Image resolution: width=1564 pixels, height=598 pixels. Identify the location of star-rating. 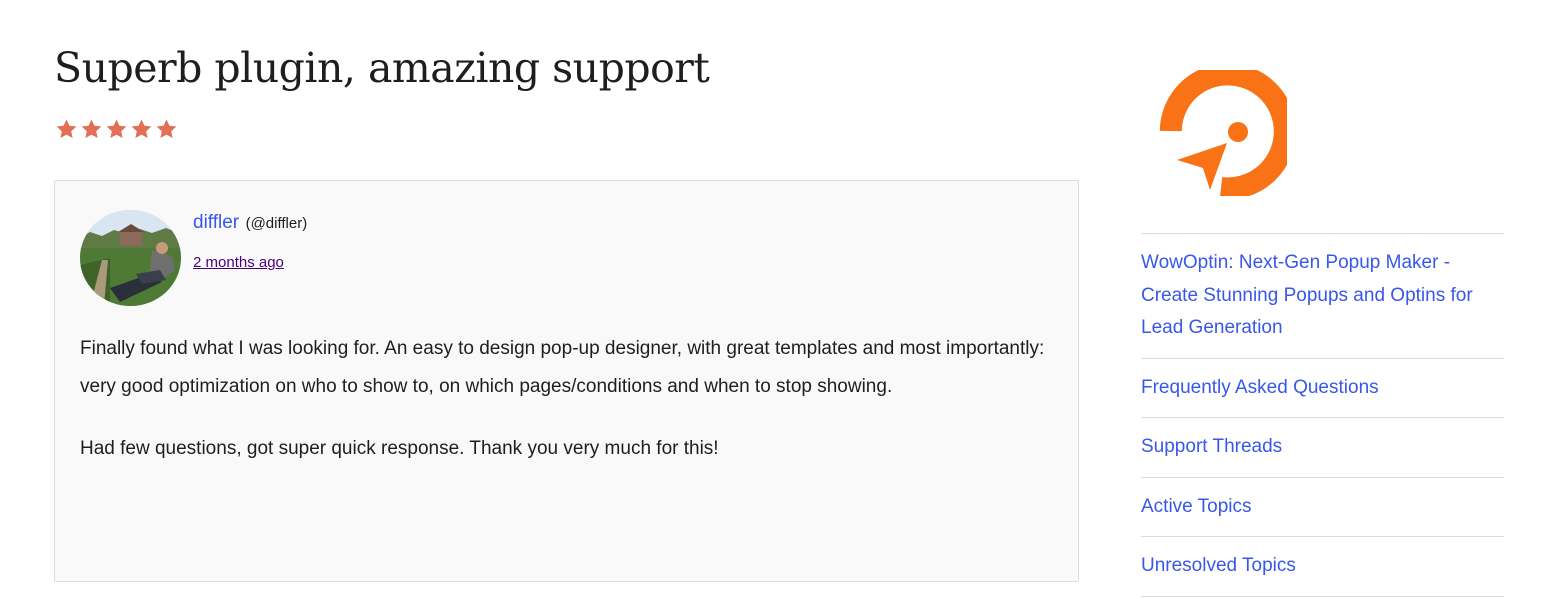
(116, 129).